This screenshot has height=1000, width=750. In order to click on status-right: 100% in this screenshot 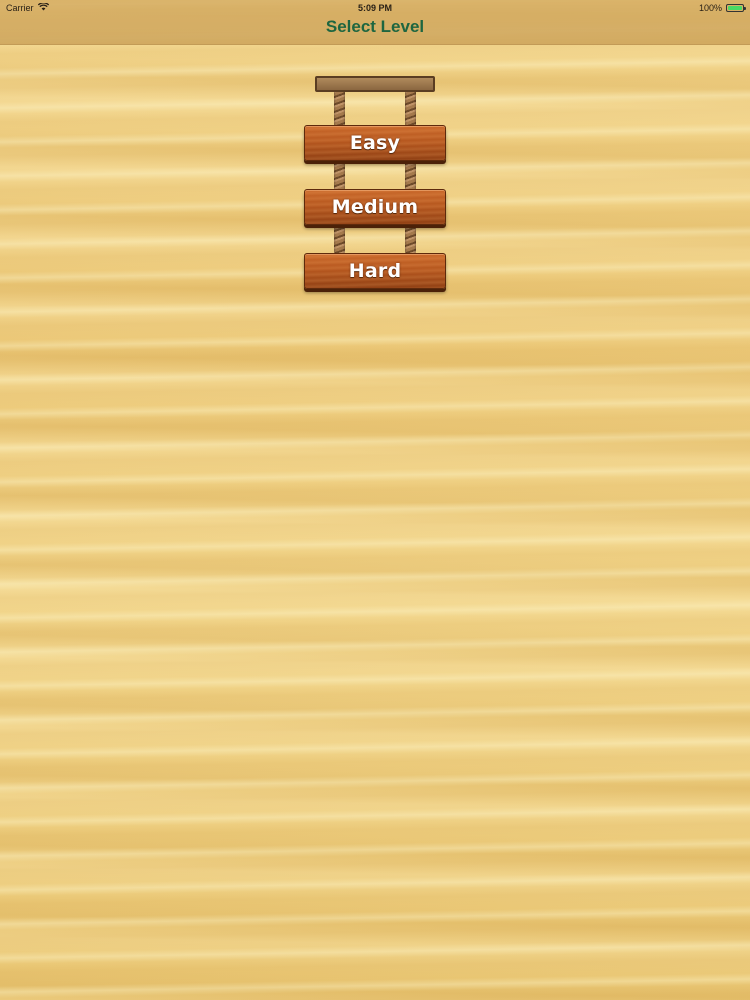, I will do `click(722, 8)`.